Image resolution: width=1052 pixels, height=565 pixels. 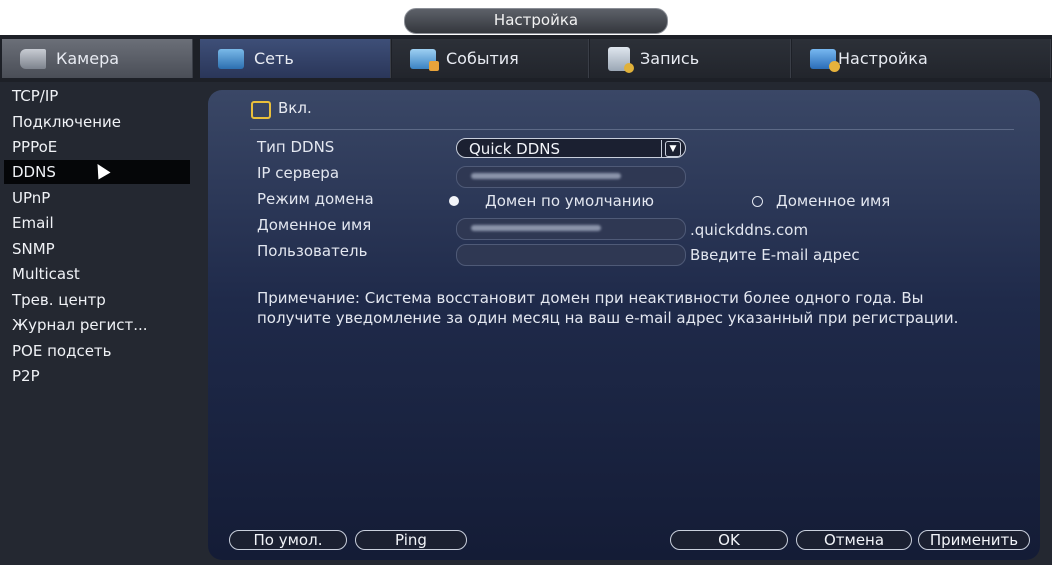 I want to click on tab-record-label: Запись, so click(x=670, y=58).